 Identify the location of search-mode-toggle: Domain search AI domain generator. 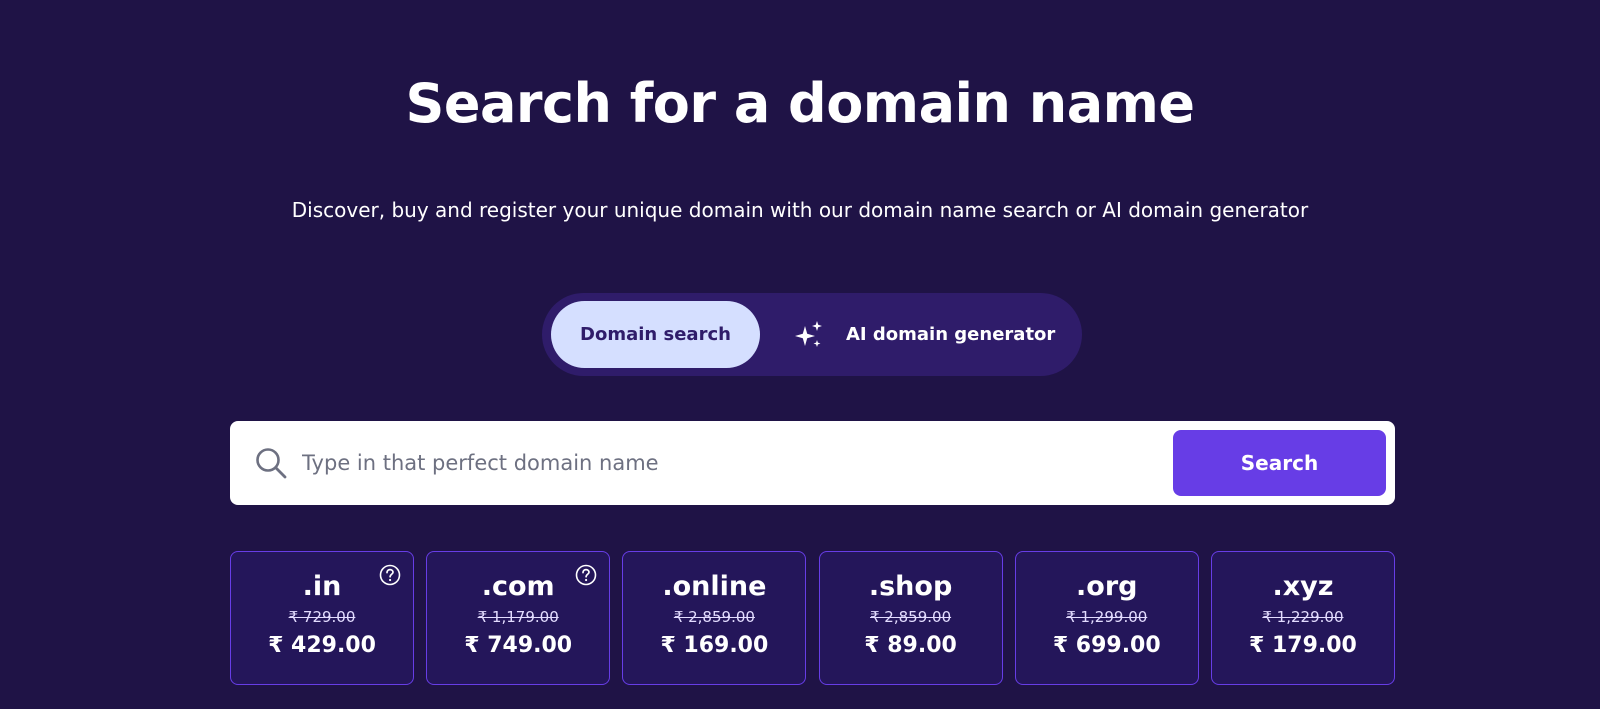
(812, 334).